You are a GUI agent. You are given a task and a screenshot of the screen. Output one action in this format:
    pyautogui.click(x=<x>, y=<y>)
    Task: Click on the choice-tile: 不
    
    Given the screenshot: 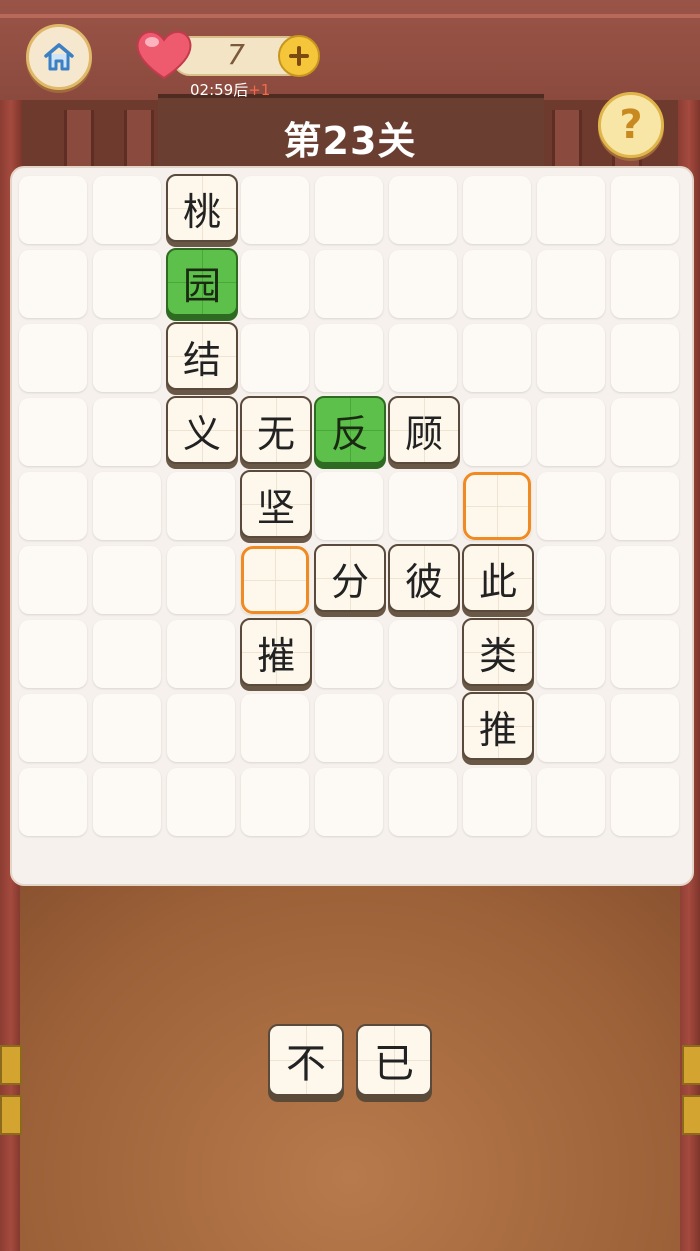 What is the action you would take?
    pyautogui.click(x=306, y=1060)
    